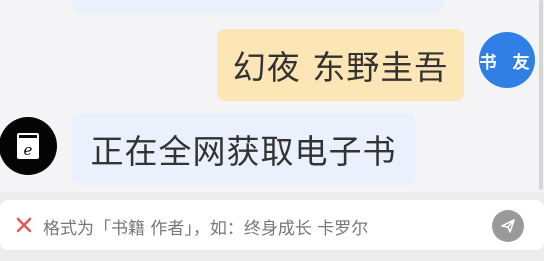 Image resolution: width=544 pixels, height=261 pixels. What do you see at coordinates (243, 151) in the screenshot?
I see `bot-message-text: 正在全网获取电子书` at bounding box center [243, 151].